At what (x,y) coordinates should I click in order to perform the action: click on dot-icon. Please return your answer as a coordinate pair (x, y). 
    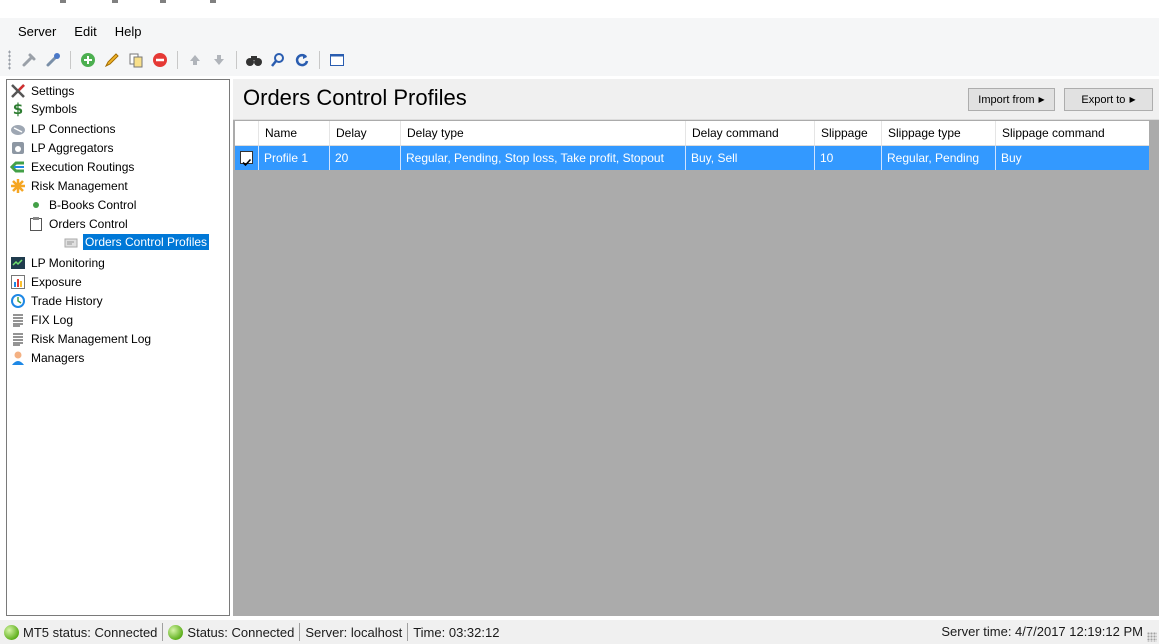
    Looking at the image, I should click on (36, 205).